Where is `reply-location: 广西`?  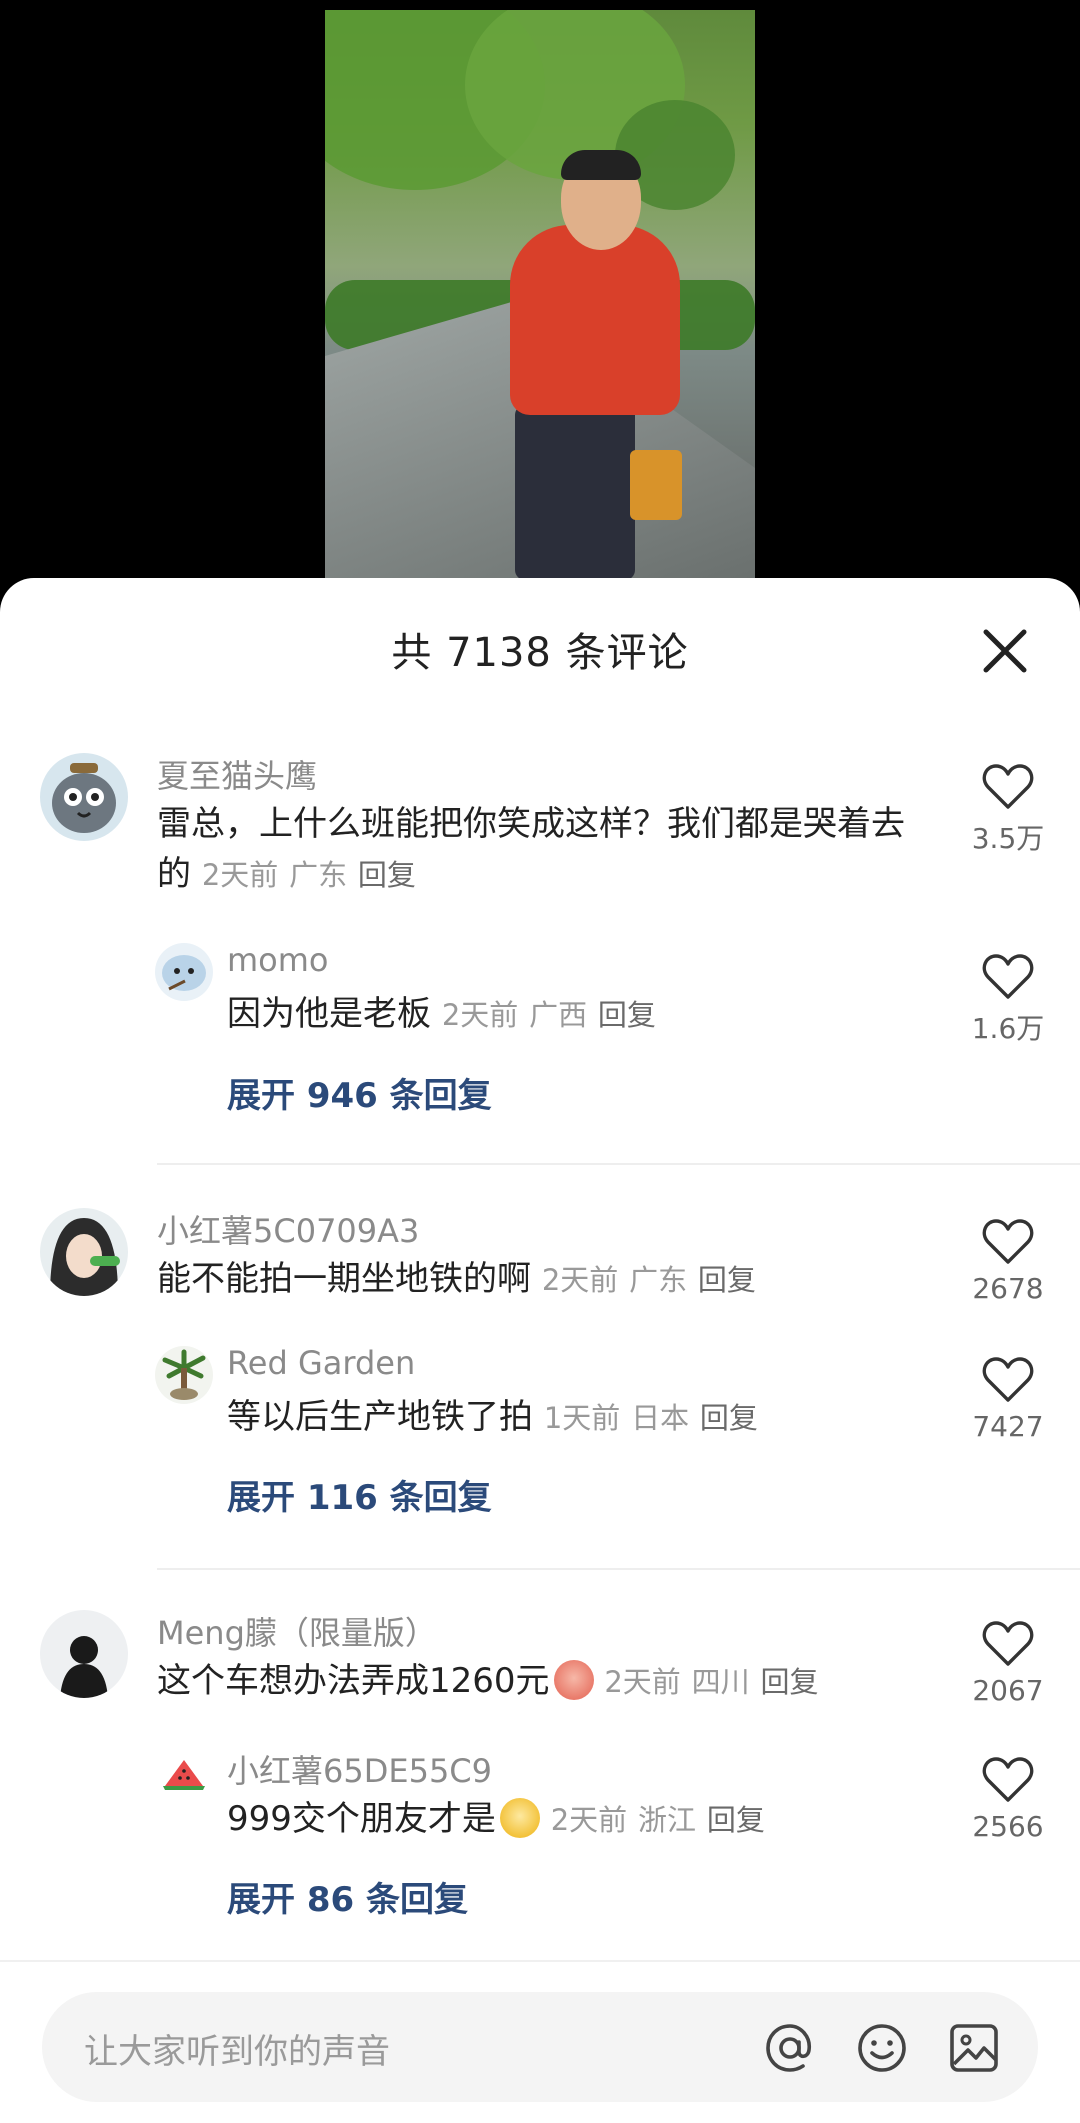
reply-location: 广西 is located at coordinates (558, 1015).